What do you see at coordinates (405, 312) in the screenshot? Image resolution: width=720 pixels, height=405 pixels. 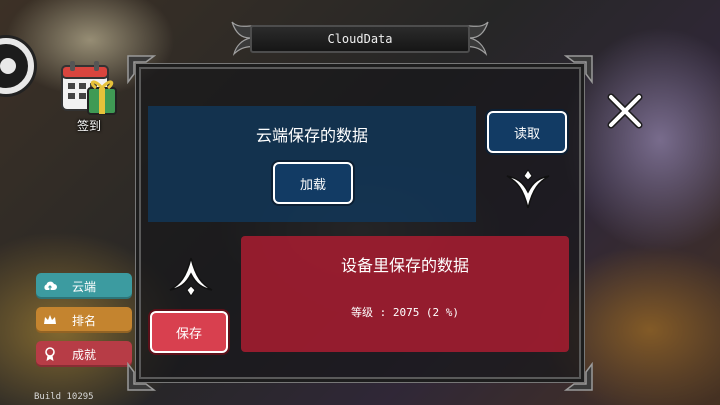 I see `device-level-text: 等级 : 2075 (2 %)` at bounding box center [405, 312].